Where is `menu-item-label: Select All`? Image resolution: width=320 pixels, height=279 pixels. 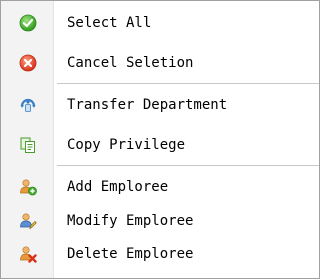
menu-item-label: Select All is located at coordinates (109, 23).